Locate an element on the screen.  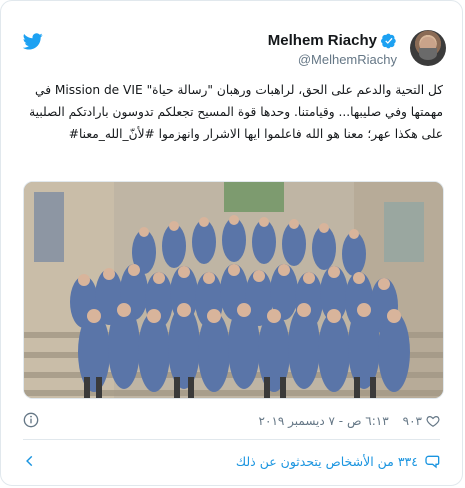
conversation-link: ٣٣٤ من الأشخاص يتحدثون عن ذلك is located at coordinates (338, 461).